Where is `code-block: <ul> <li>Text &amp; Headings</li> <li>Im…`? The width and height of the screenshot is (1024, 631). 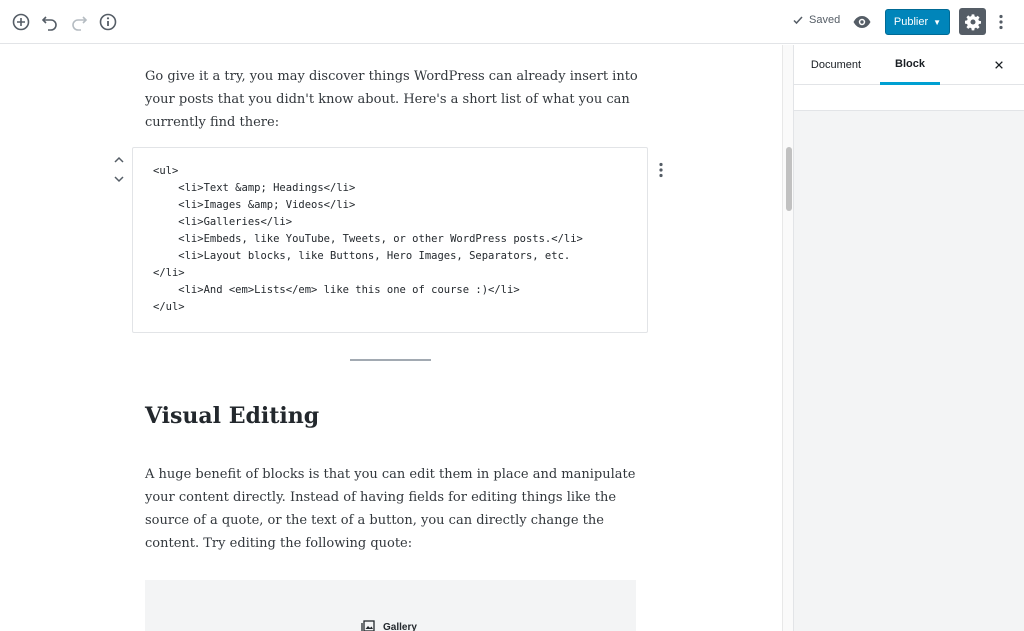 code-block: <ul> <li>Text &amp; Headings</li> <li>Im… is located at coordinates (390, 240).